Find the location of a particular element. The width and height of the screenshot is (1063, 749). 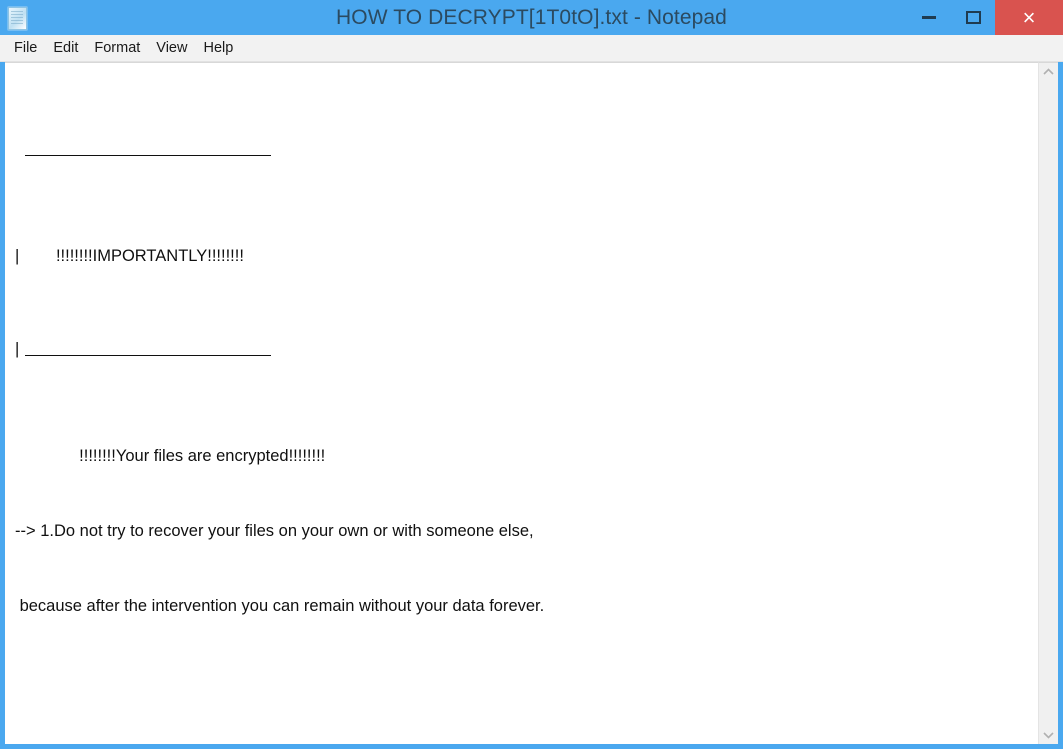

menu-item-format: Format is located at coordinates (117, 48).